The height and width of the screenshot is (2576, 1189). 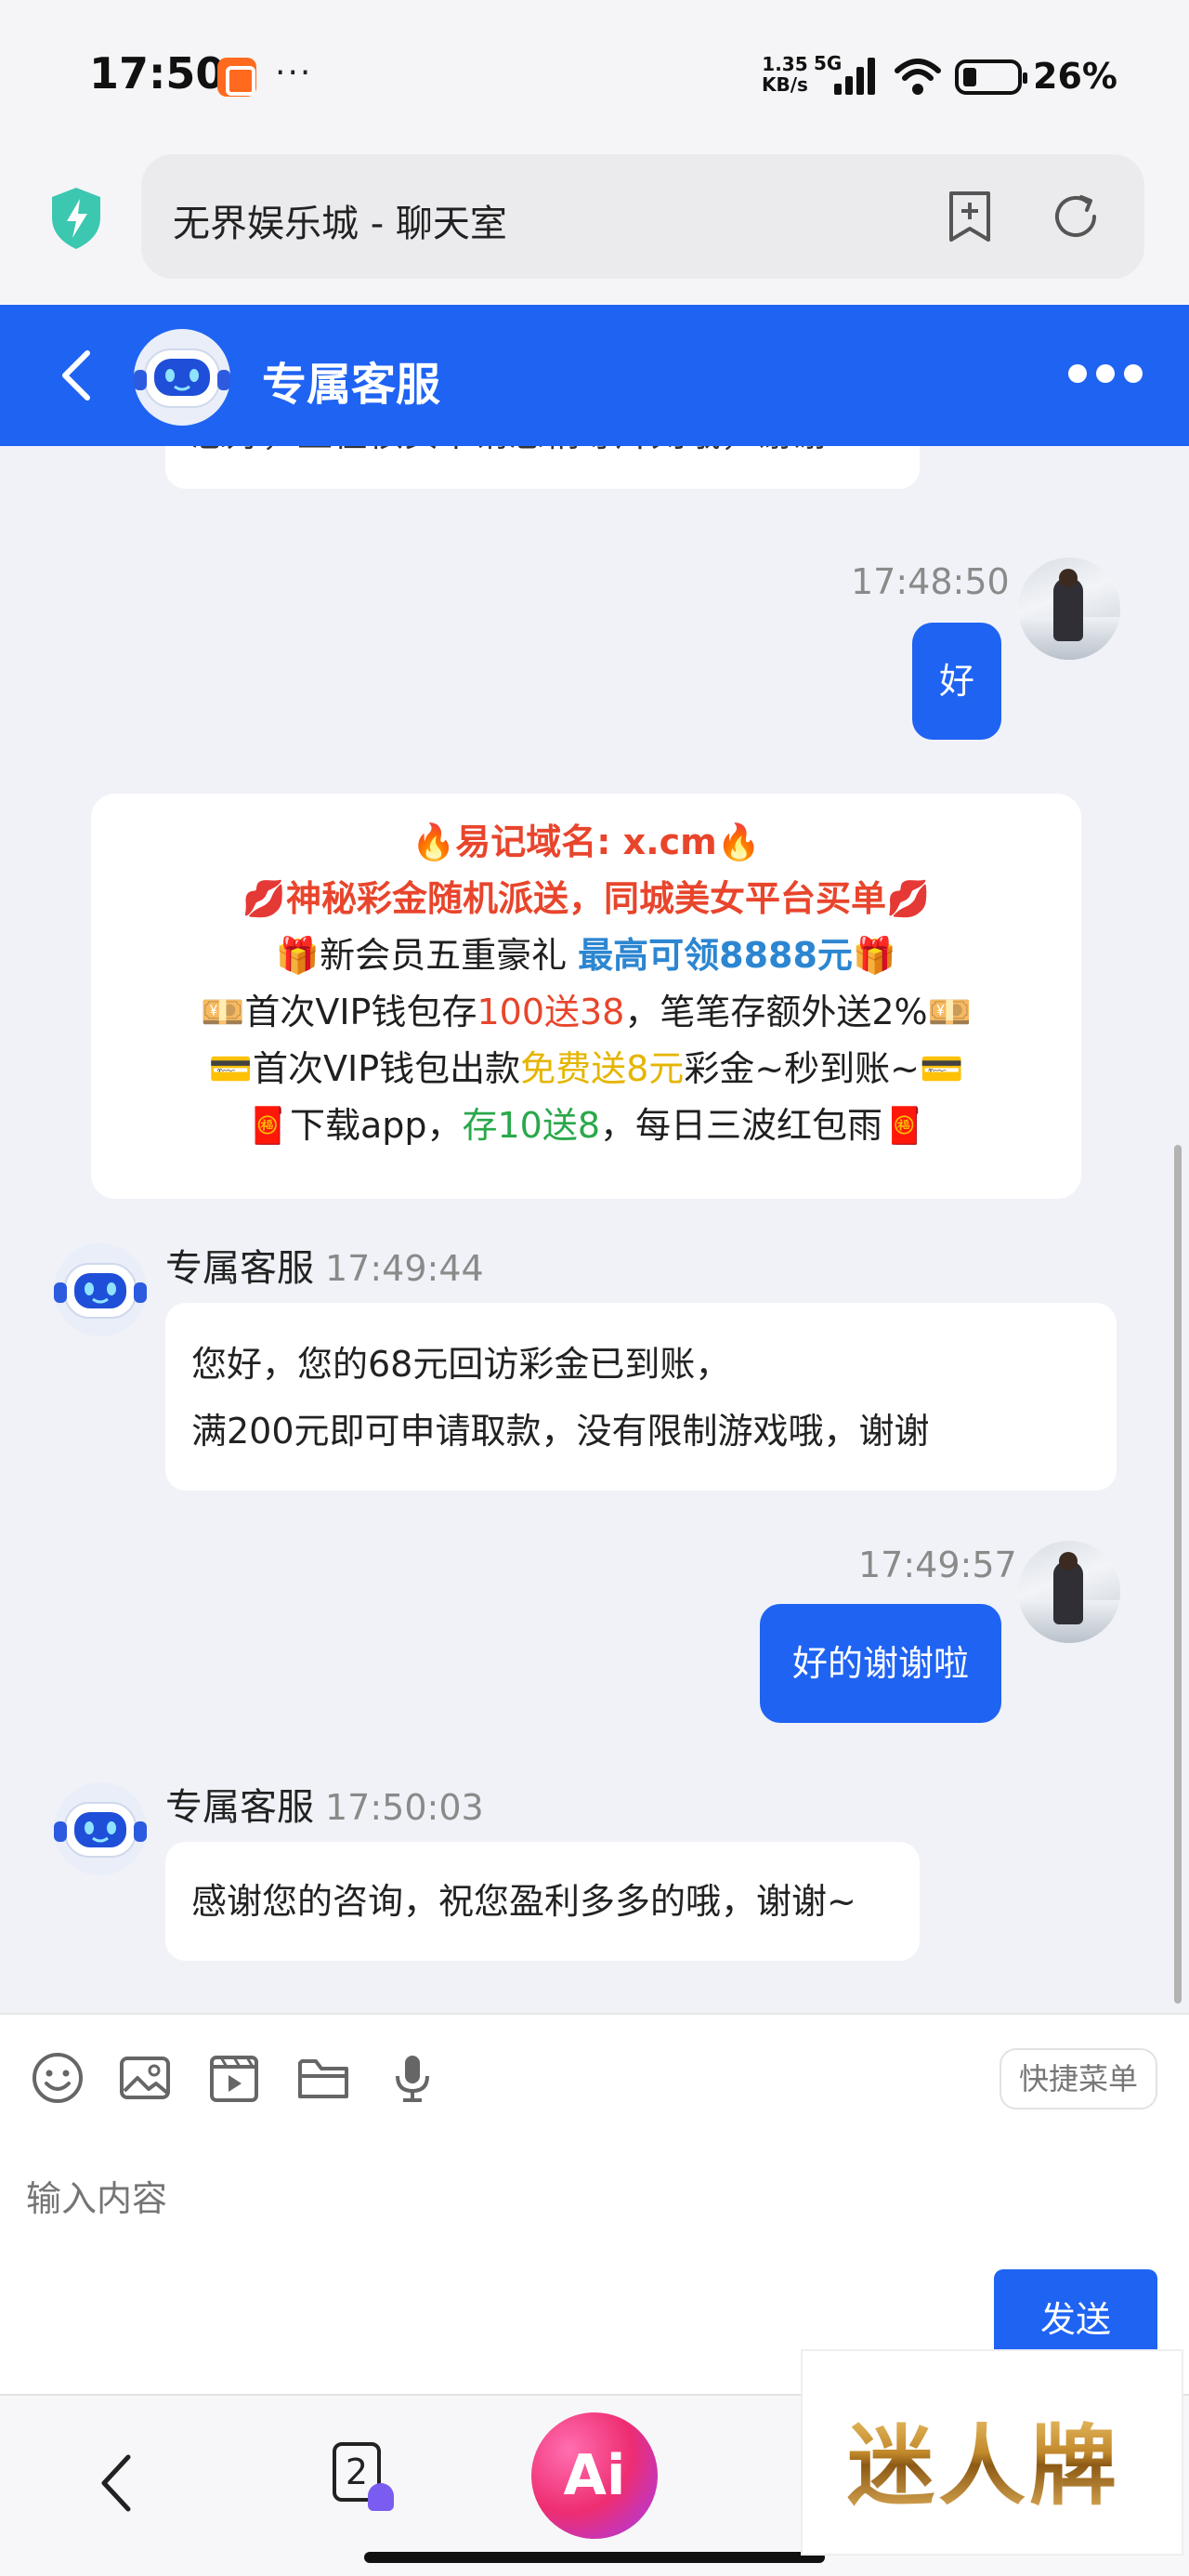 What do you see at coordinates (930, 581) in the screenshot?
I see `message-time: 17:48:50` at bounding box center [930, 581].